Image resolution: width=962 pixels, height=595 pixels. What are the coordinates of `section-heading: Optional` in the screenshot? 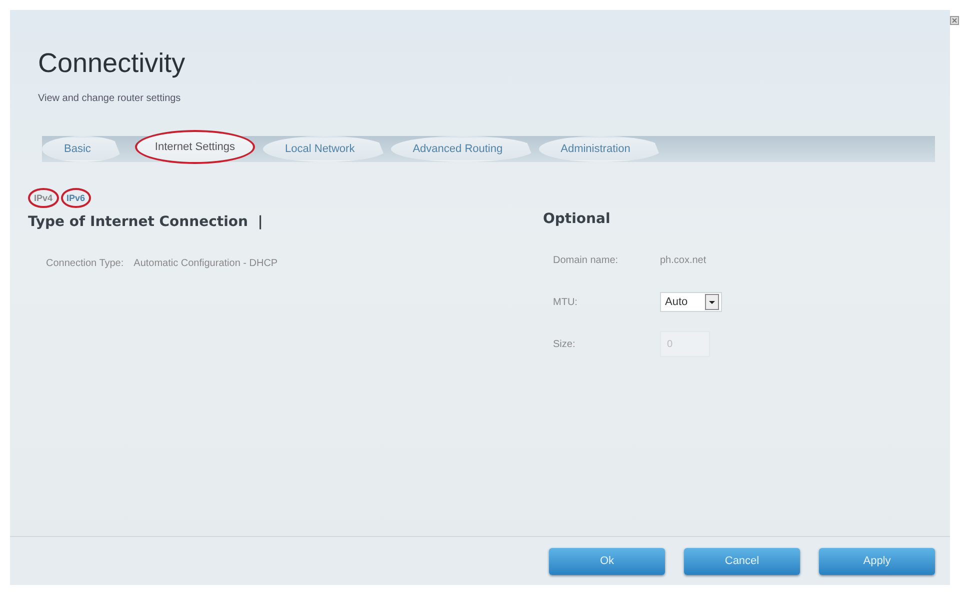 It's located at (577, 219).